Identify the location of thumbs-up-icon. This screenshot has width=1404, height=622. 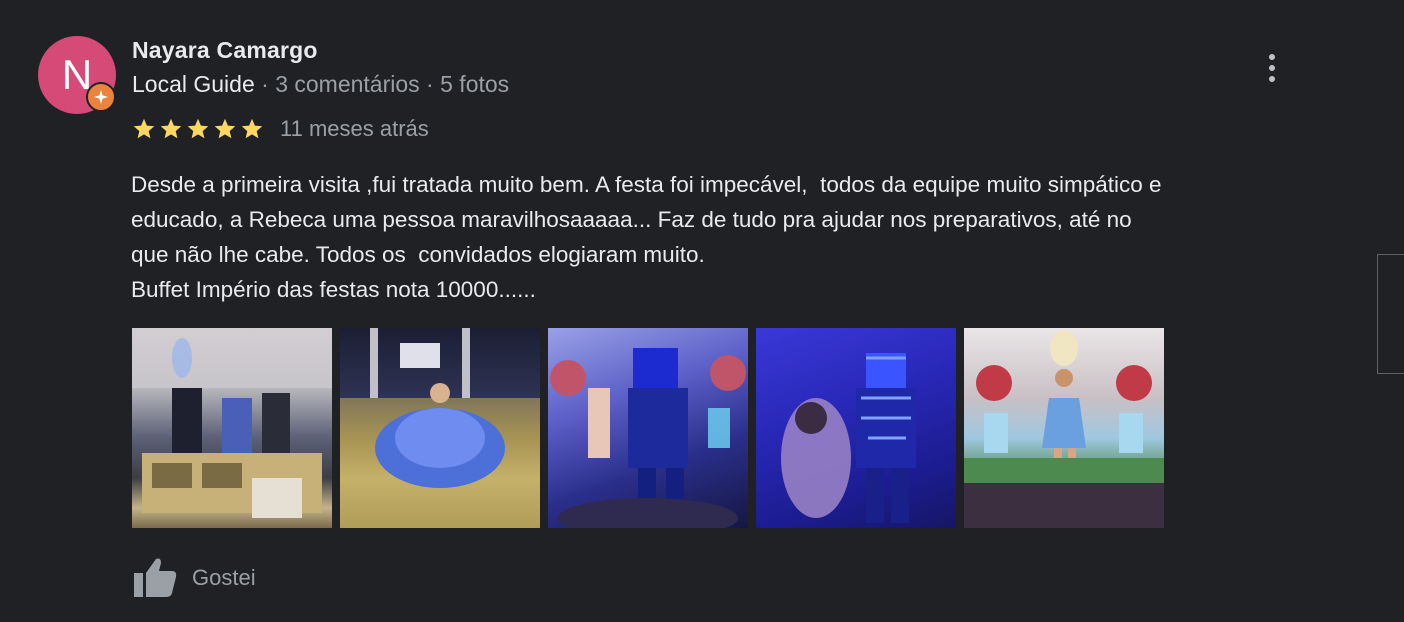
(155, 577).